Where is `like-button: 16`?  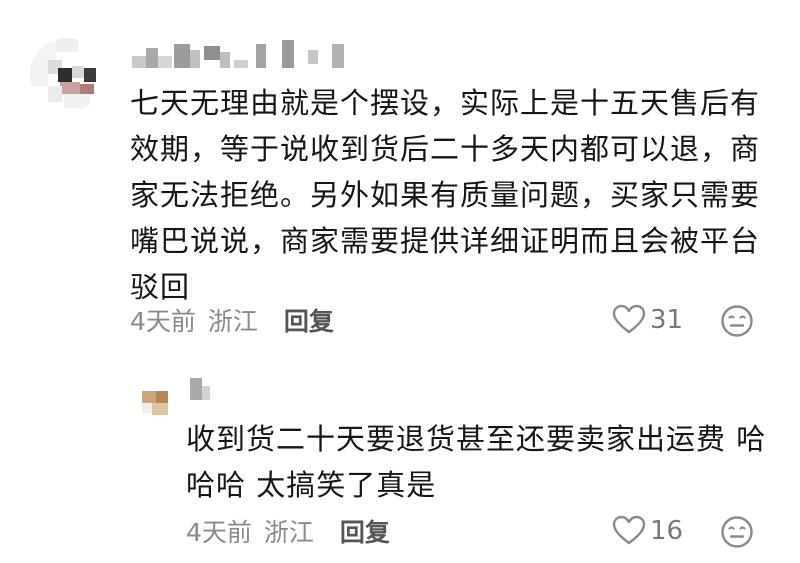
like-button: 16 is located at coordinates (647, 531).